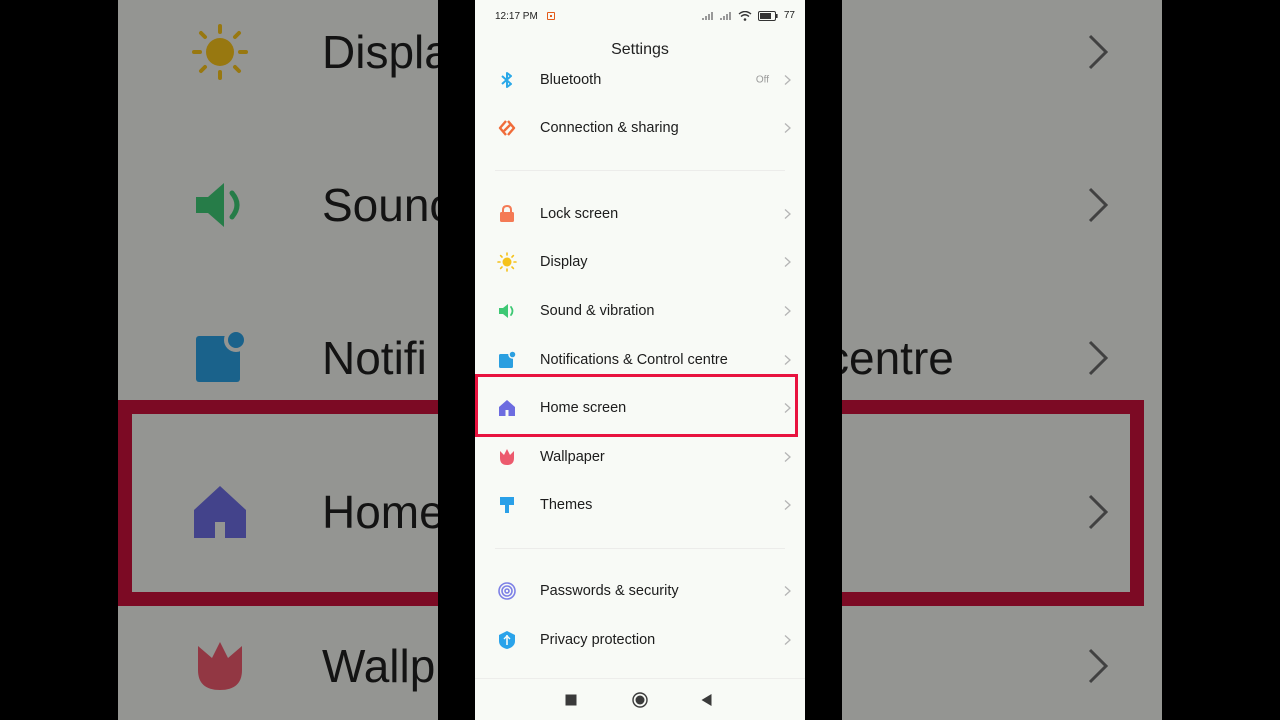 This screenshot has width=1280, height=720. What do you see at coordinates (571, 700) in the screenshot?
I see `recents-button` at bounding box center [571, 700].